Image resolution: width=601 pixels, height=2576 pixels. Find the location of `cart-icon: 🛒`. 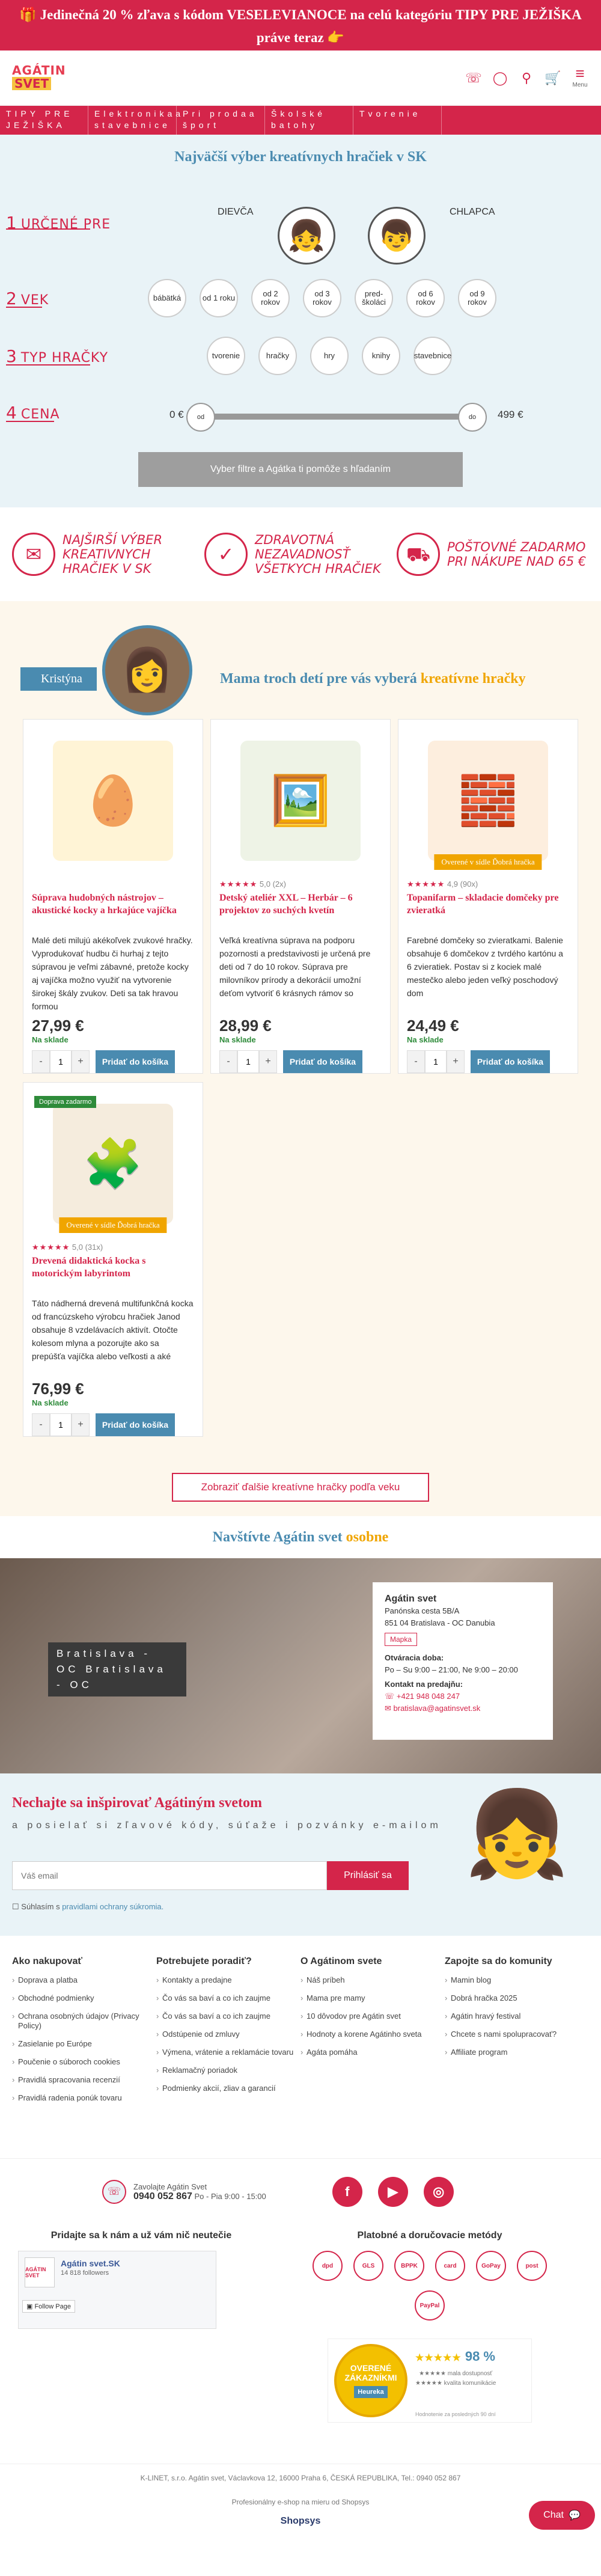

cart-icon: 🛒 is located at coordinates (553, 78).